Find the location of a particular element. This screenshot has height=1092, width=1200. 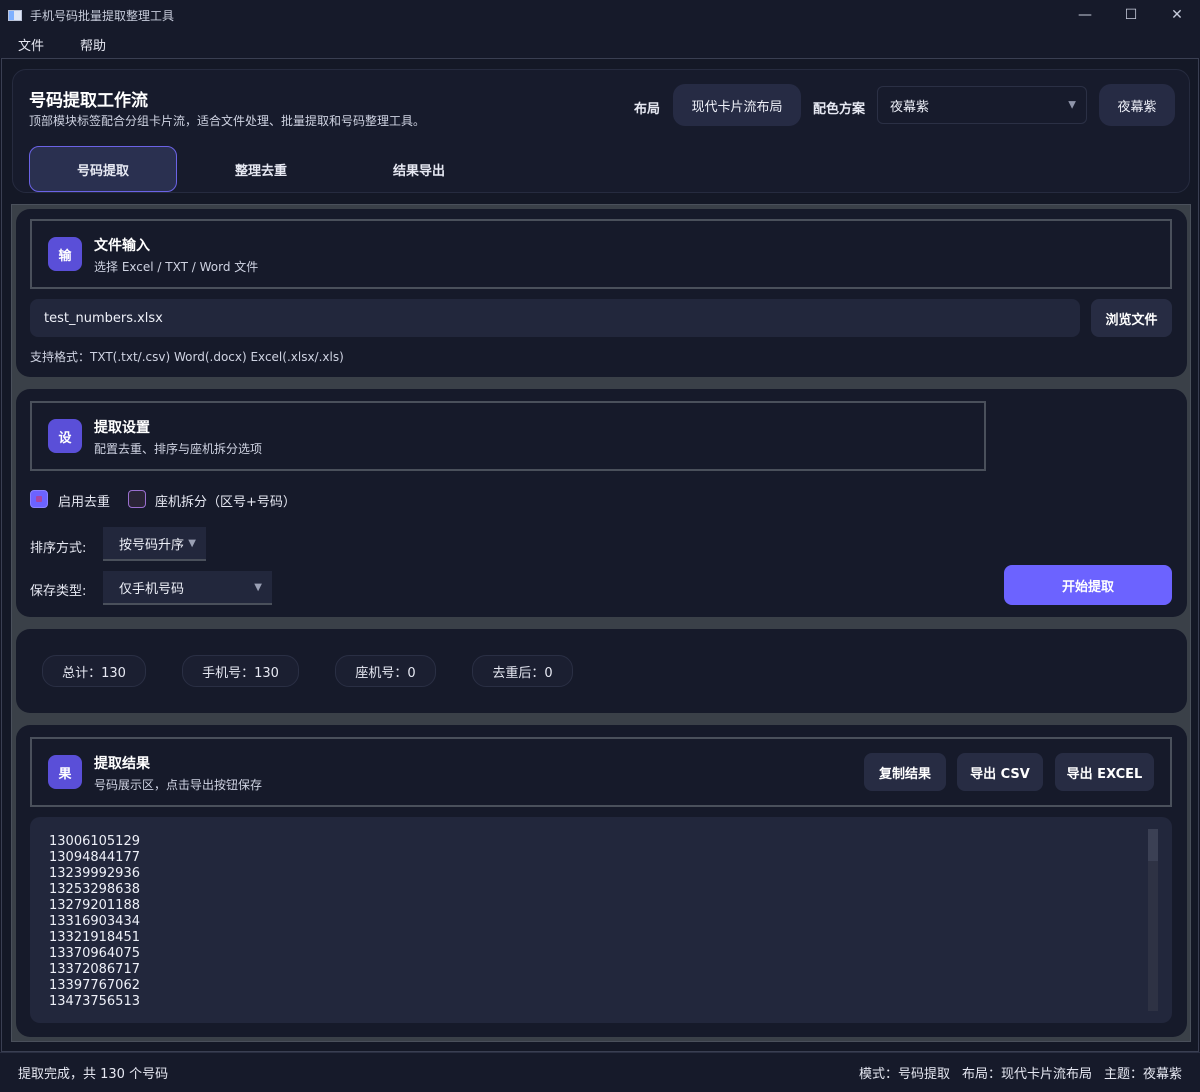

status-bar: 提取完成，共 130 个号码 模式：号码提取 布局：现代卡片流布局 主题：夜幕紫 is located at coordinates (600, 1072).